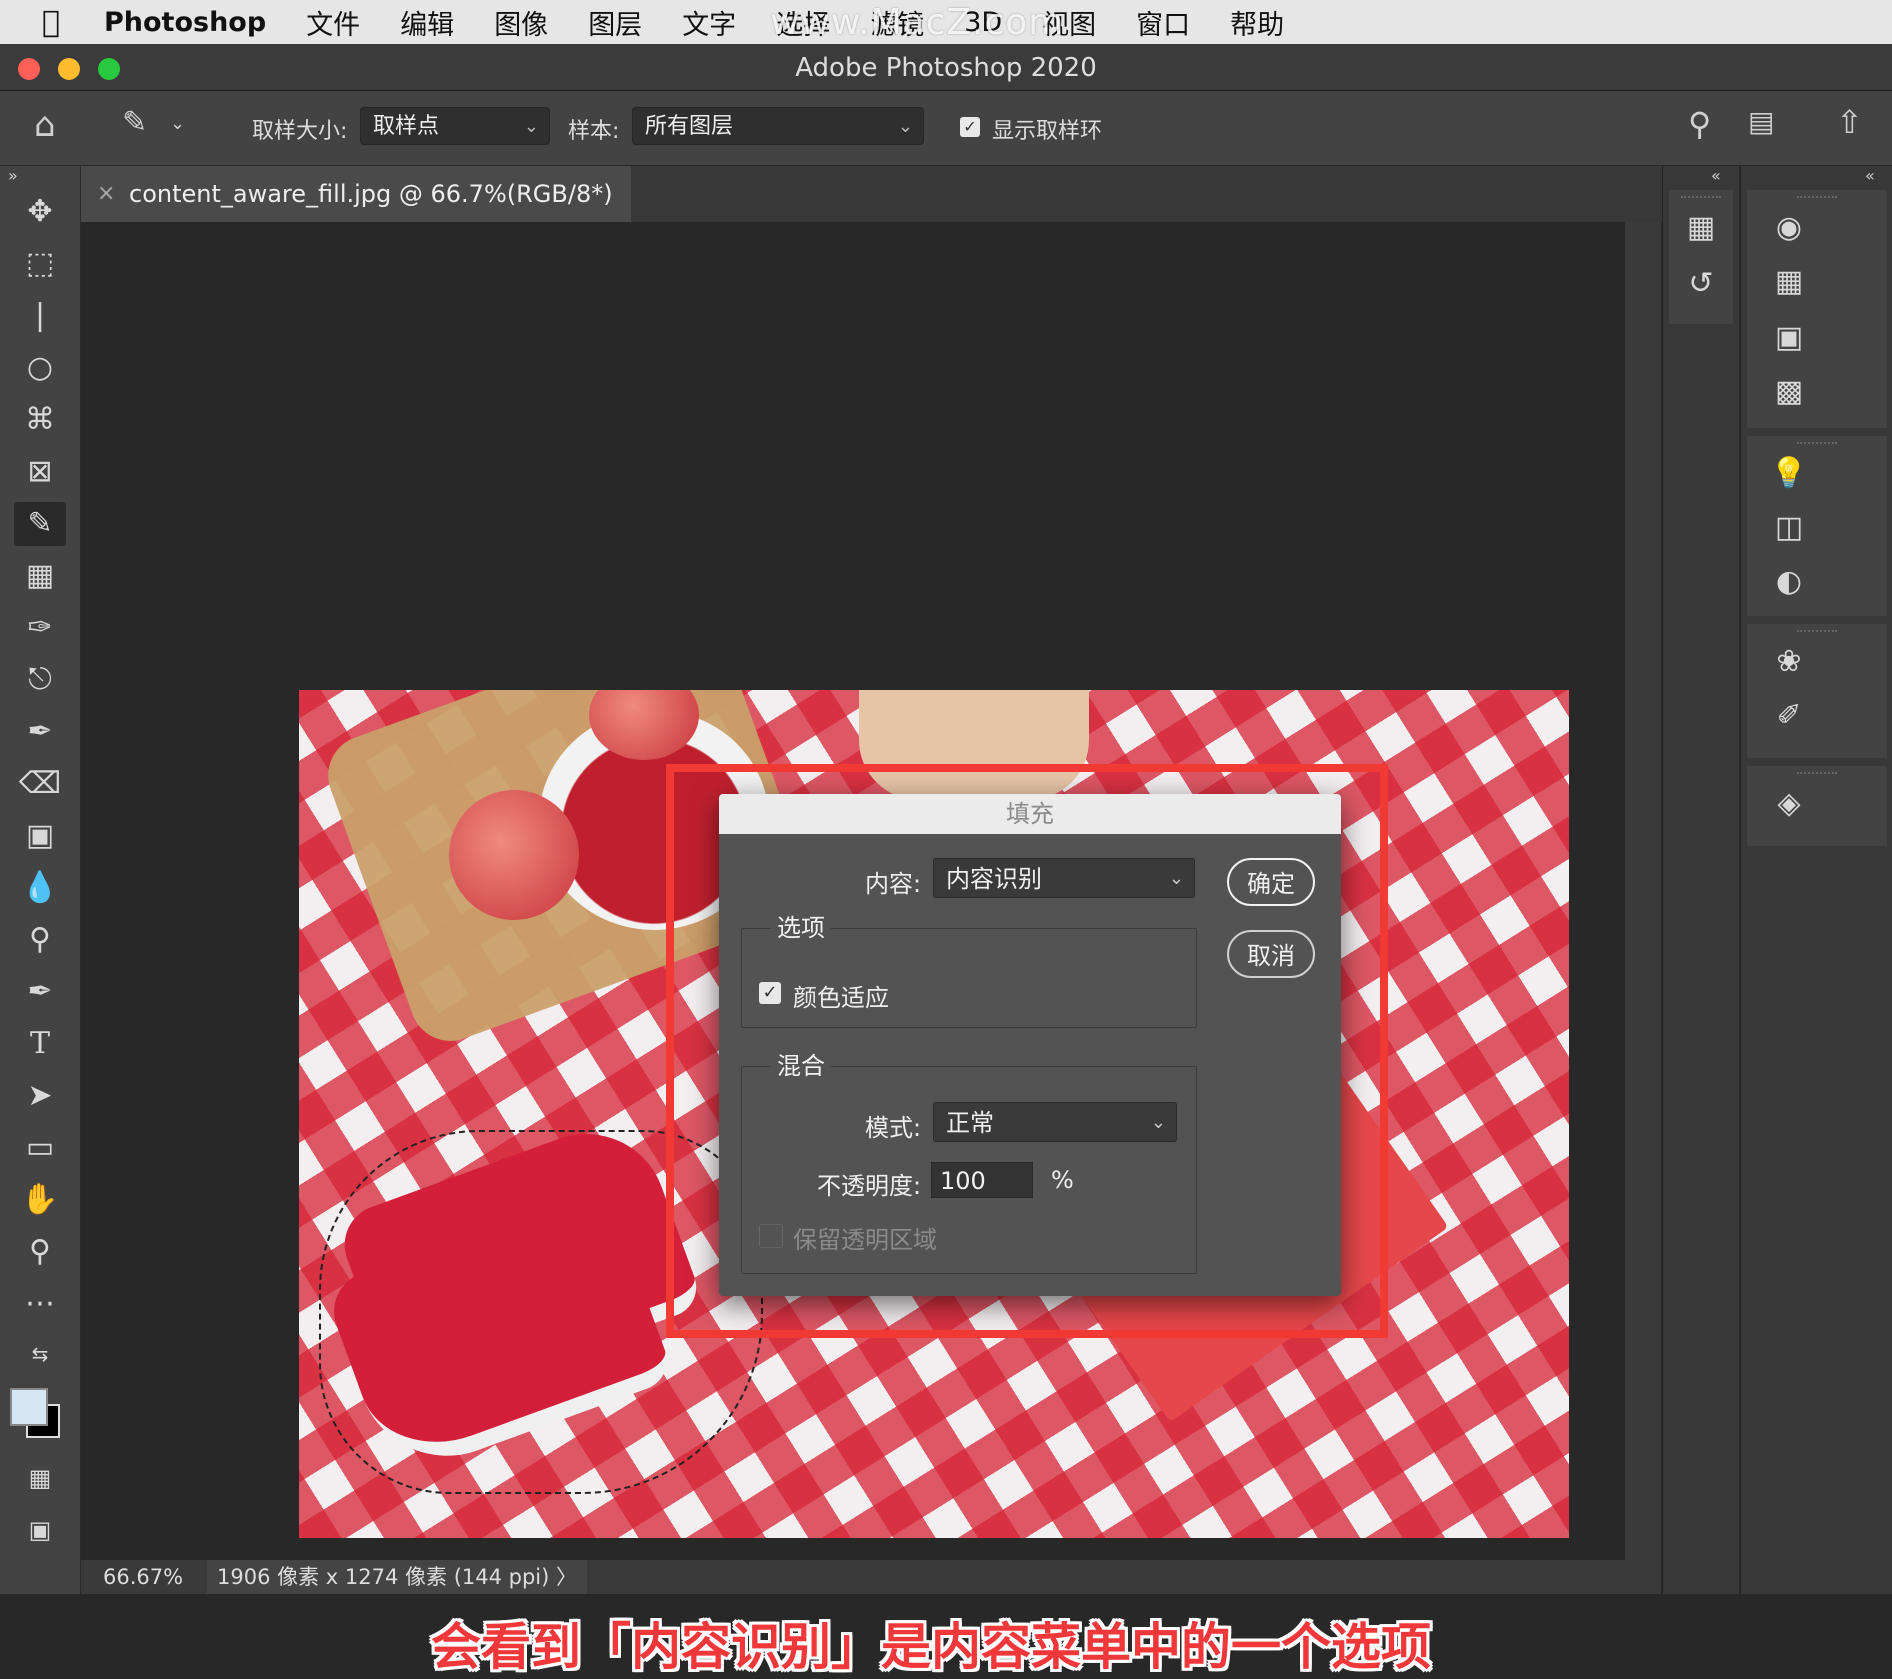 The height and width of the screenshot is (1679, 1892). What do you see at coordinates (1701, 227) in the screenshot?
I see `3d-panel-icon: ▦` at bounding box center [1701, 227].